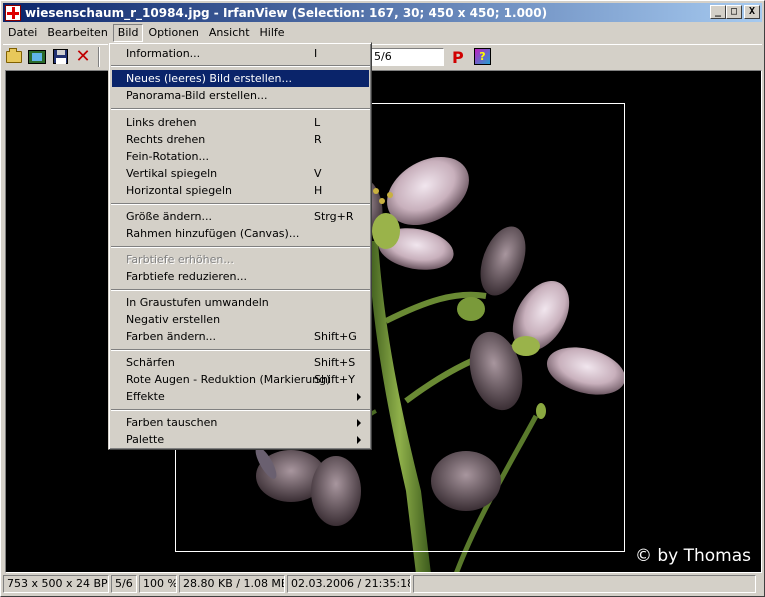 This screenshot has height=597, width=765. I want to click on status-dimensions: 753 x 500 x 24 BPP, so click(56, 584).